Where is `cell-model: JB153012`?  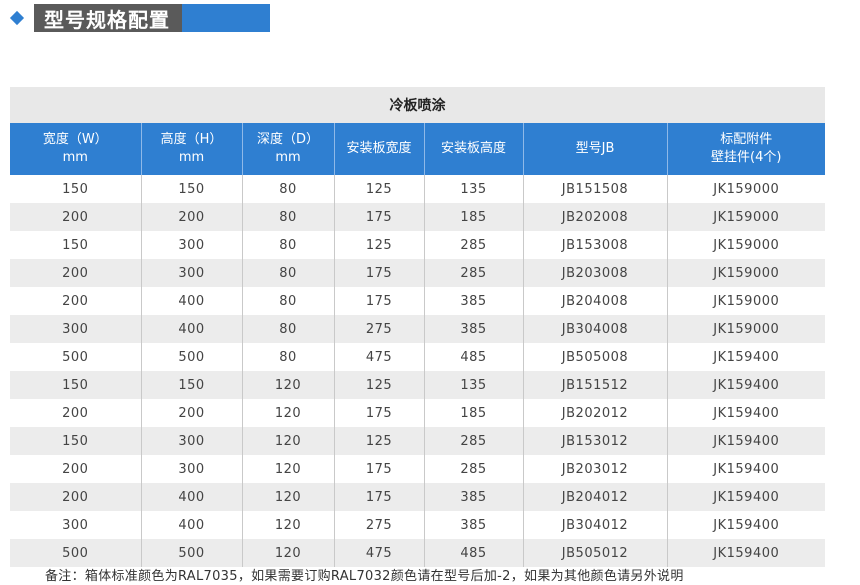 cell-model: JB153012 is located at coordinates (594, 441).